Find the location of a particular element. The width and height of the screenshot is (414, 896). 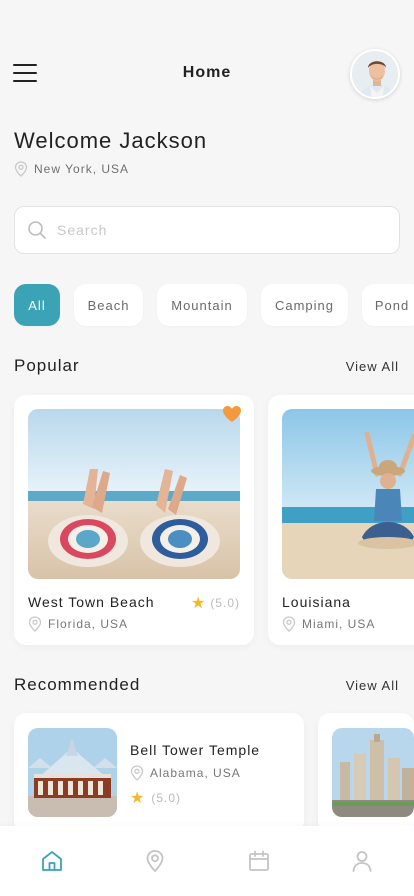

card-location: Miami, USA is located at coordinates (328, 624).